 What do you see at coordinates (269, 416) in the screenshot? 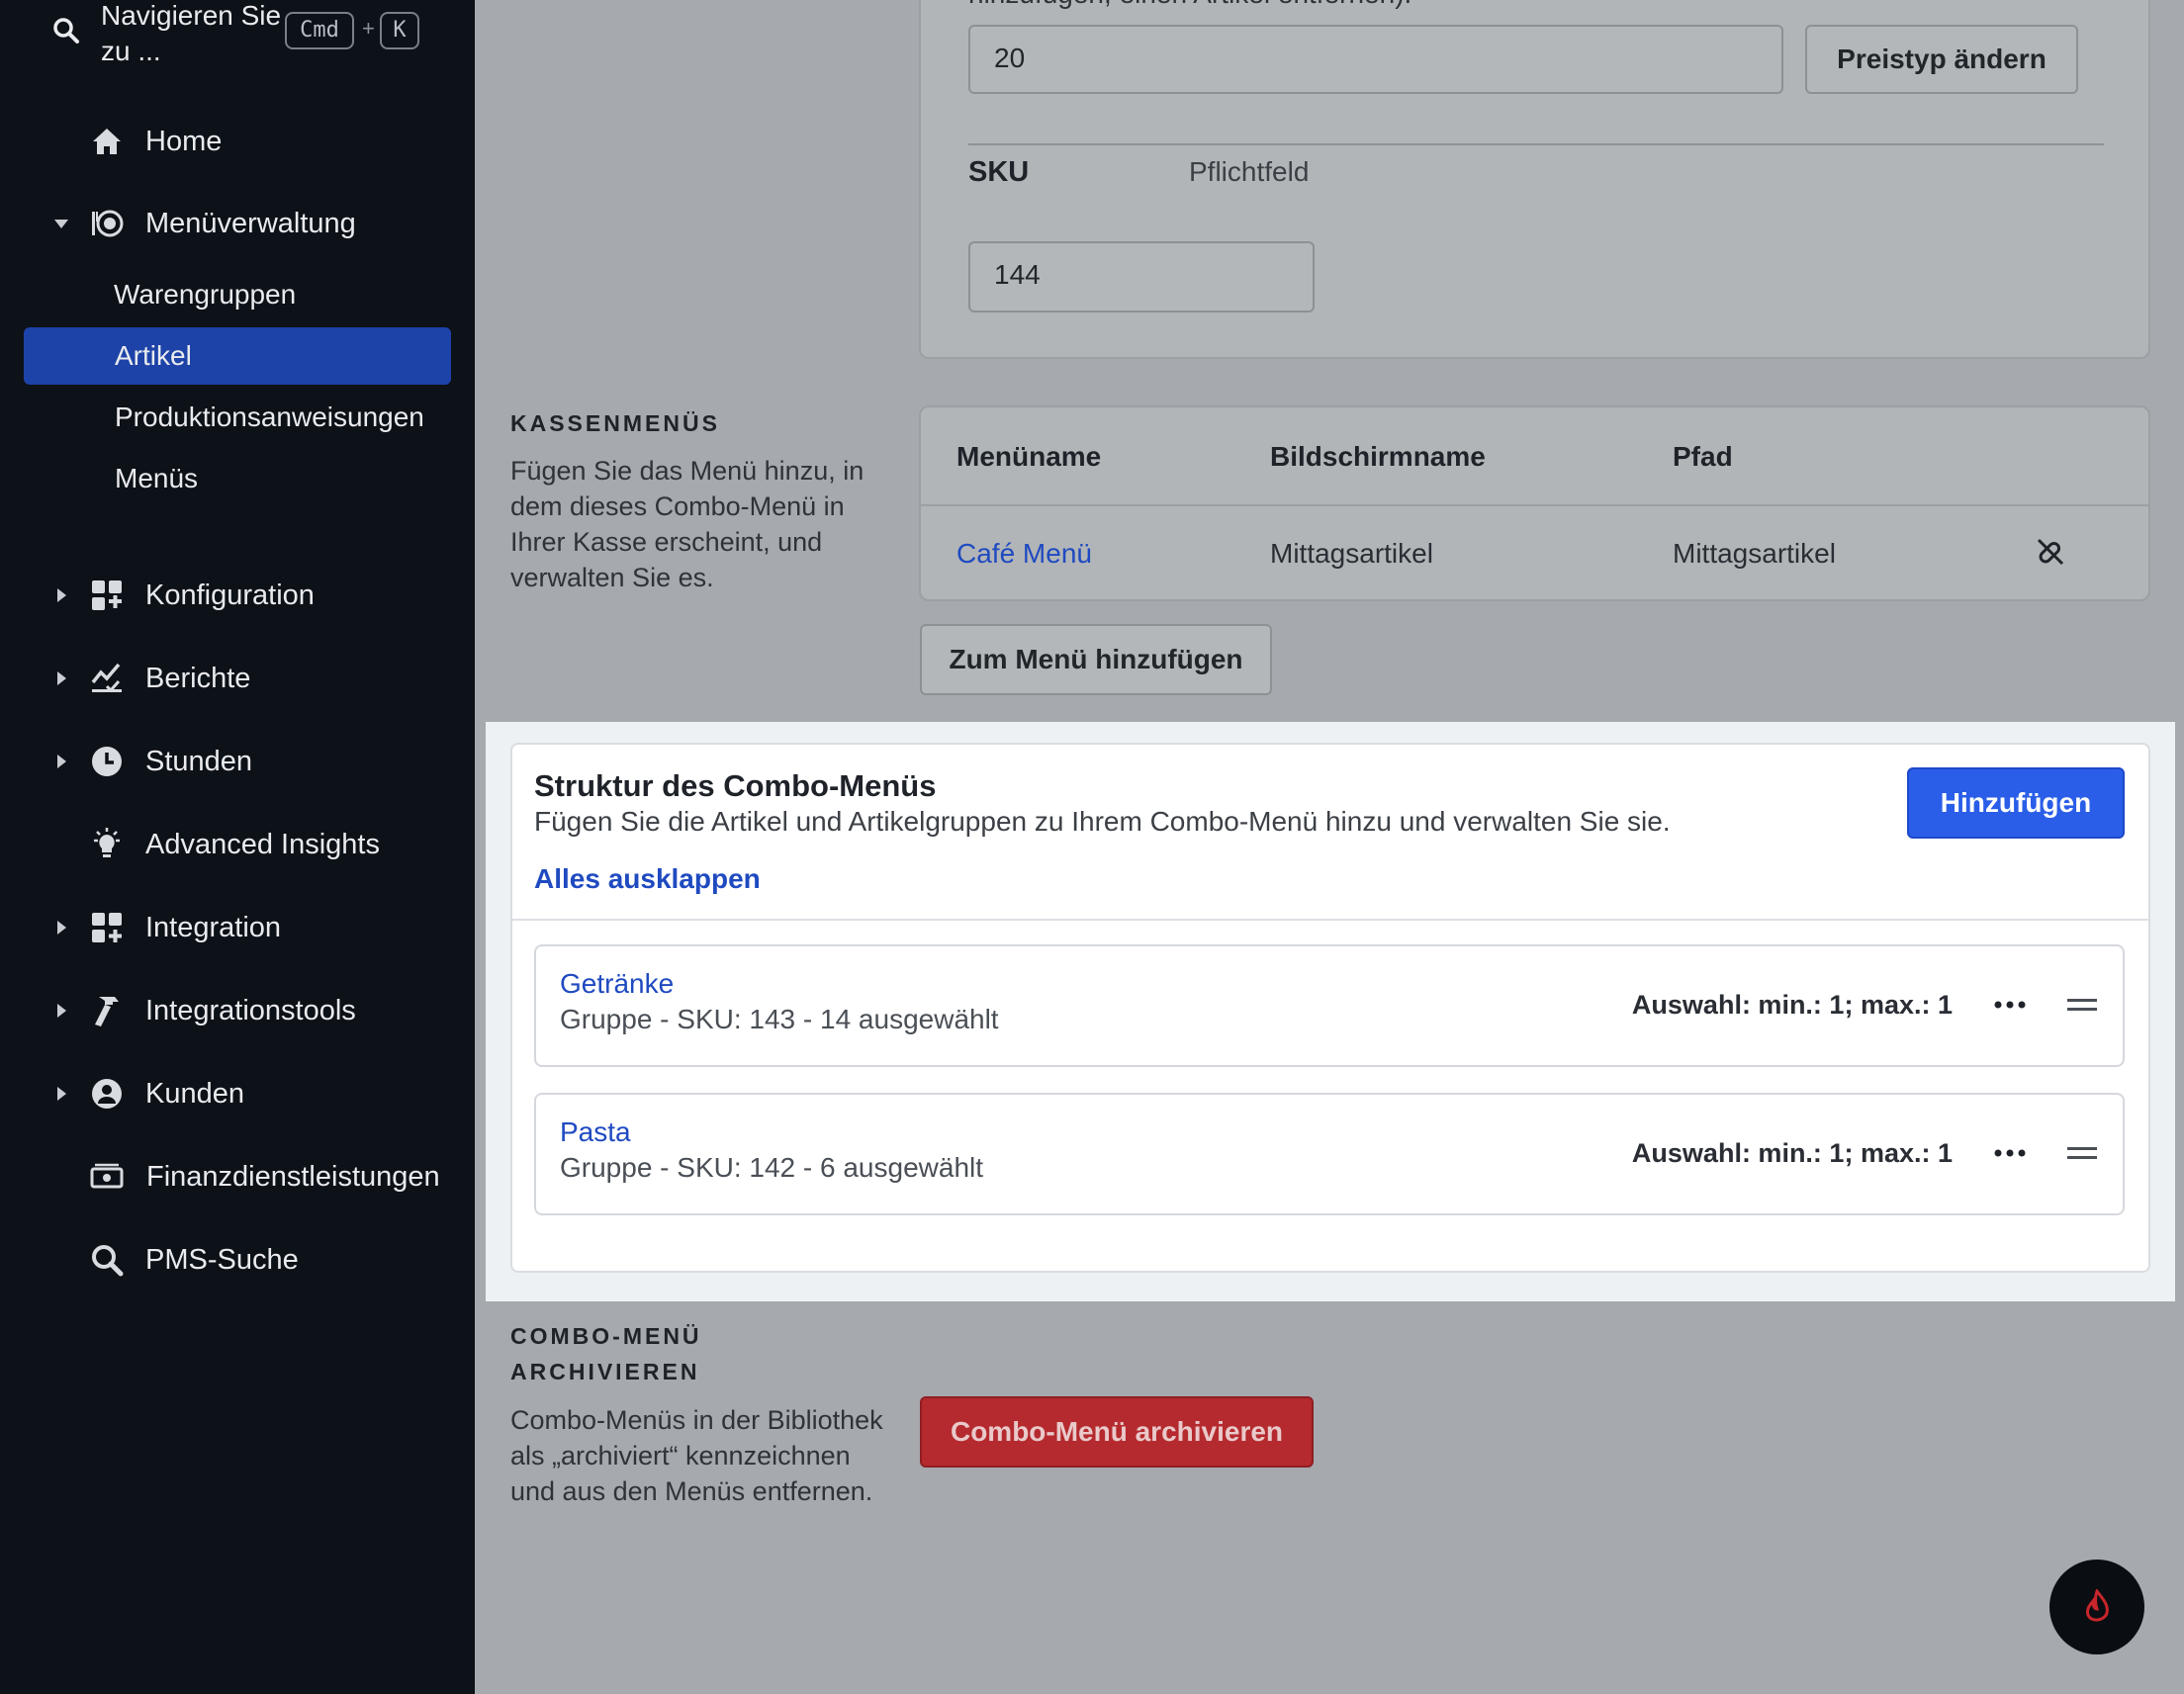
I see `sidebar-subitem-label: Produktionsanweisungen` at bounding box center [269, 416].